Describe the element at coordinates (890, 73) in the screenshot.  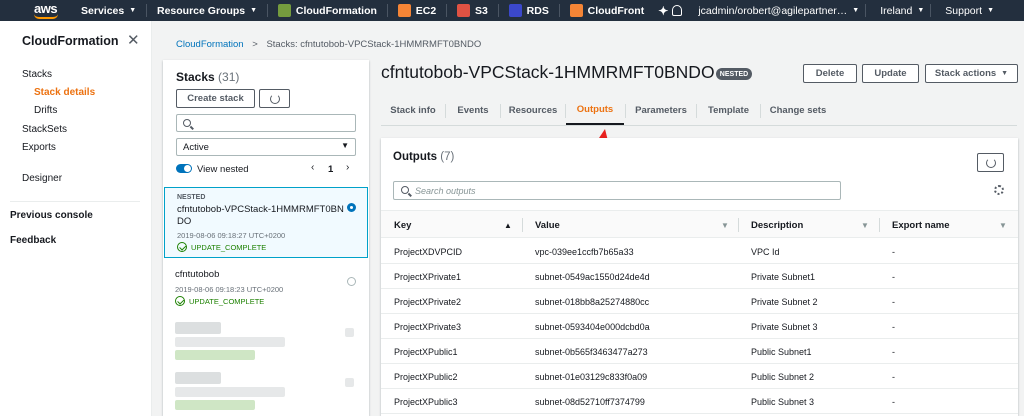
I see `update-button: Update` at that location.